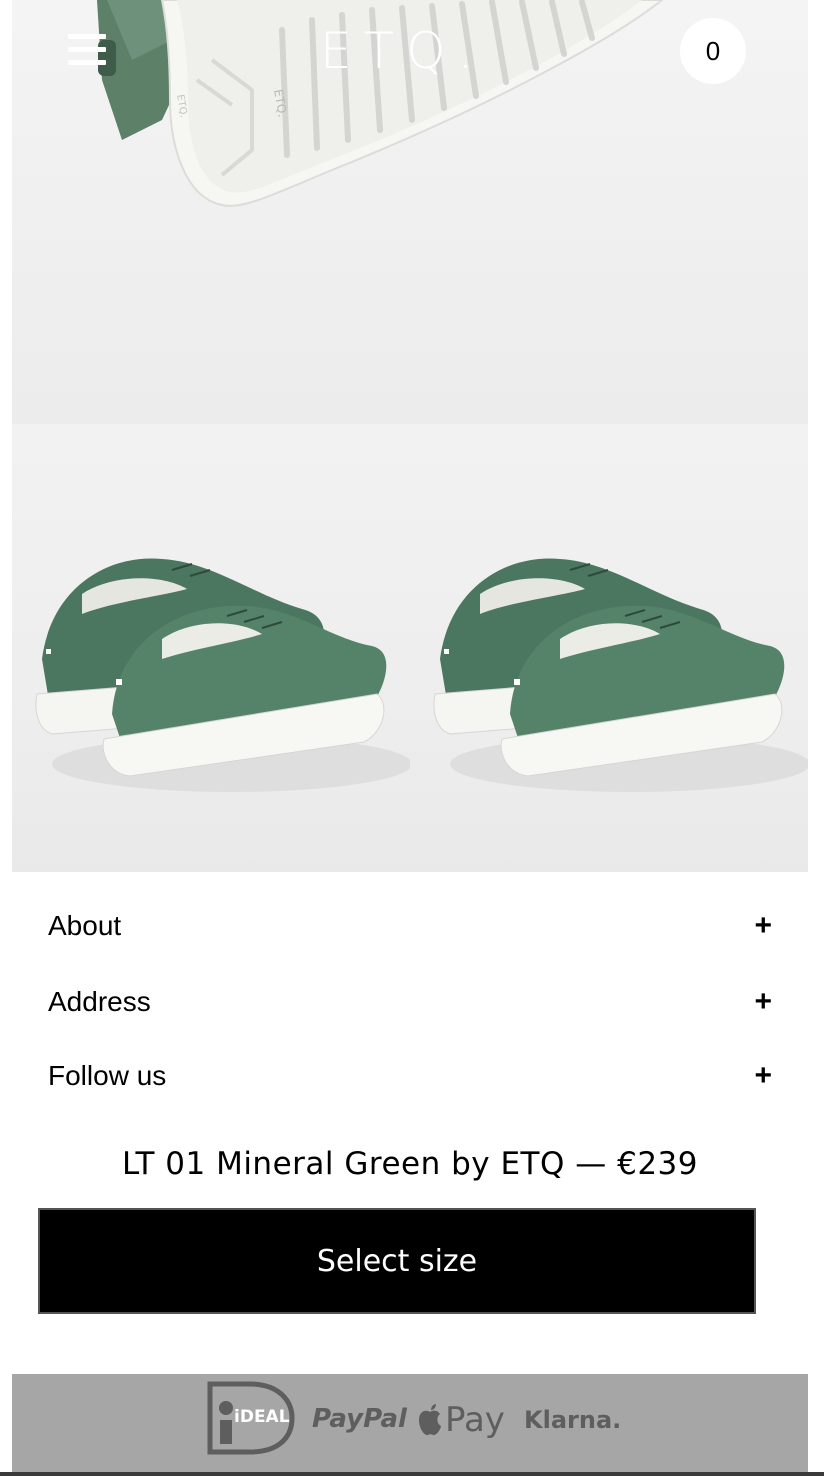 Image resolution: width=824 pixels, height=1476 pixels. I want to click on accordion-about: About +, so click(411, 926).